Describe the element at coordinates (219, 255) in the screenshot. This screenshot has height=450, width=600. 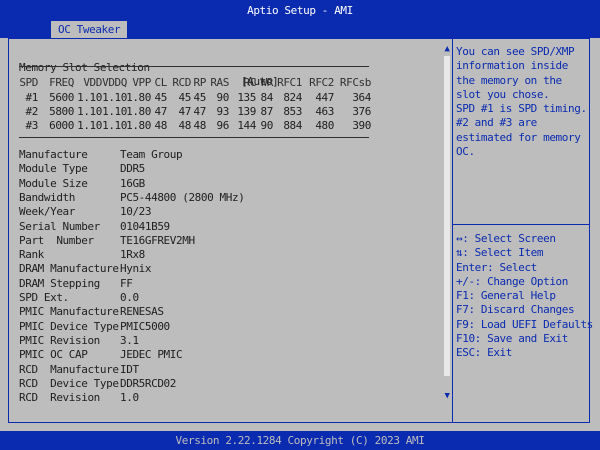
I see `info-row: Rank 1Rx8` at that location.